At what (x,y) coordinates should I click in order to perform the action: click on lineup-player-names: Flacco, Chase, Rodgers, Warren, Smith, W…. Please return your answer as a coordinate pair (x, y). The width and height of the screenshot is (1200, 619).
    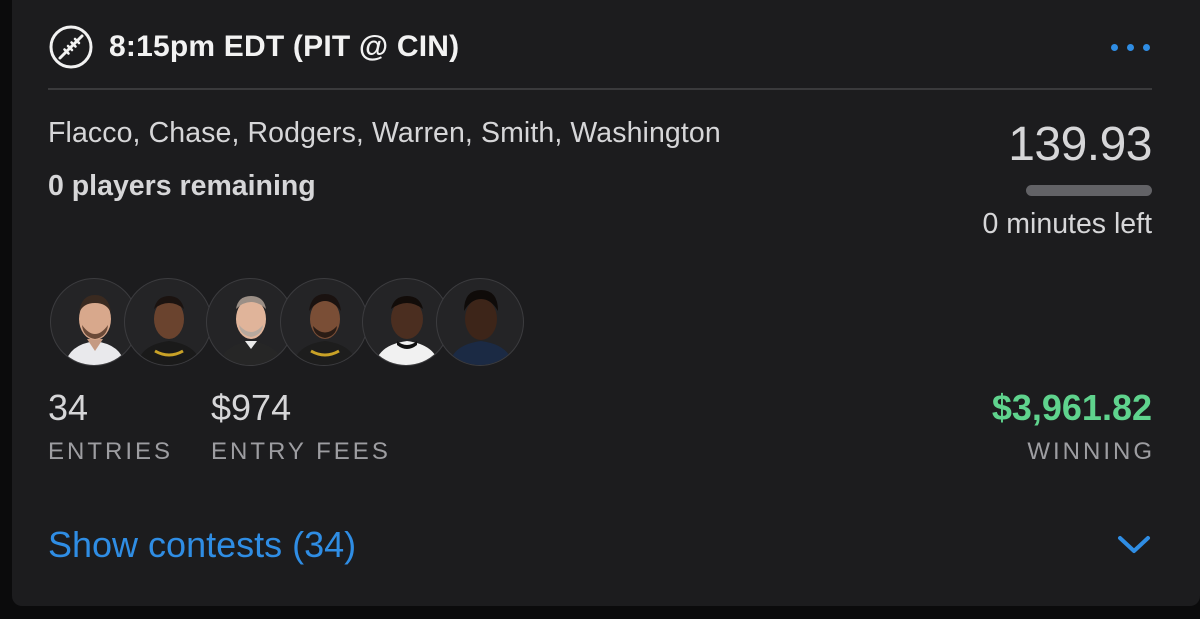
    Looking at the image, I should click on (384, 133).